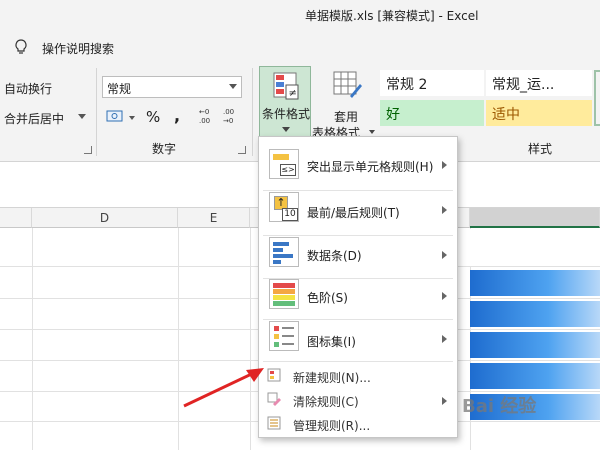 The image size is (600, 450). I want to click on currency-icon, so click(116, 117).